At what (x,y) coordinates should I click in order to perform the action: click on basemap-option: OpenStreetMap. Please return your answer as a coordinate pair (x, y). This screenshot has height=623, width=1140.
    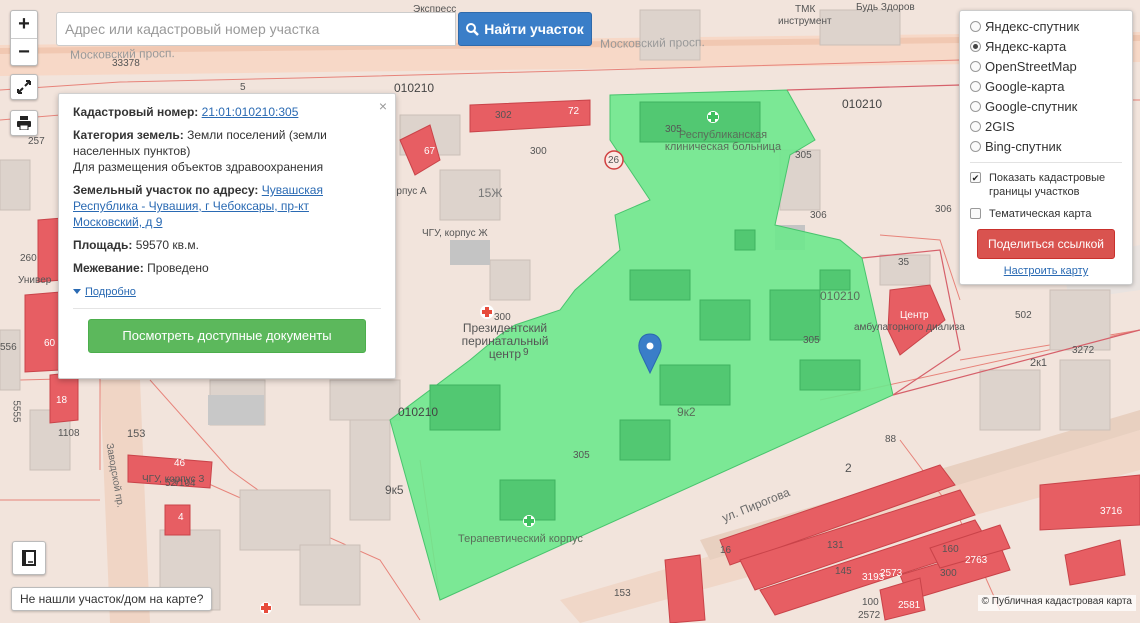
    Looking at the image, I should click on (1046, 66).